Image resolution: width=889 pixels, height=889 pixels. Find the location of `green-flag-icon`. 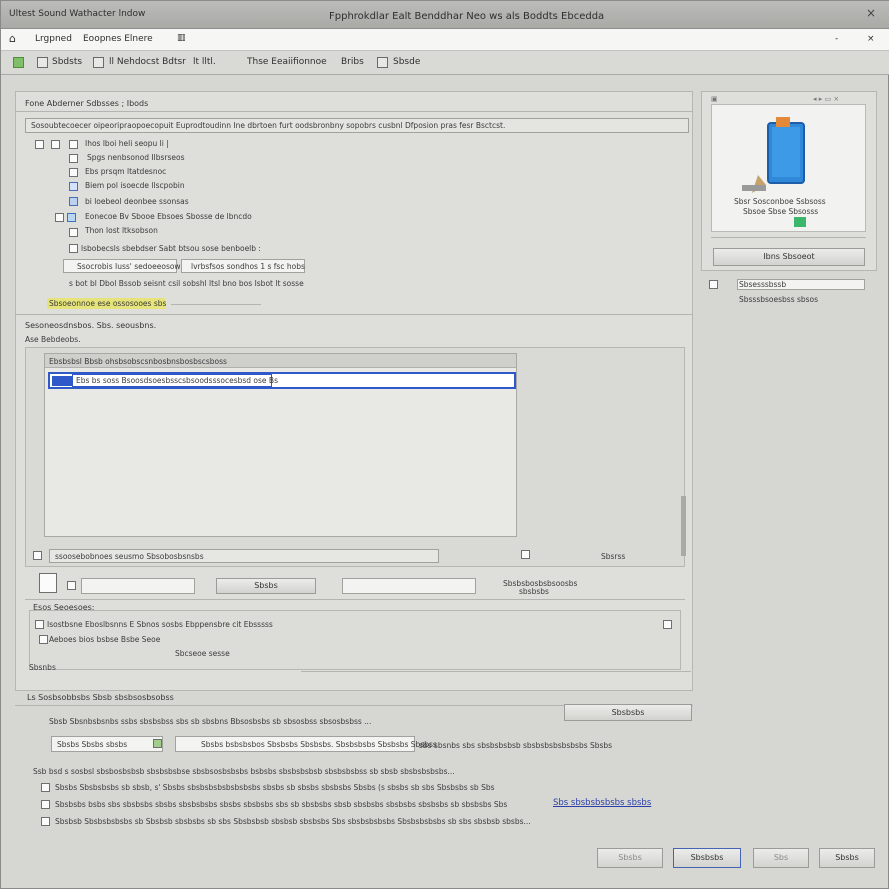

green-flag-icon is located at coordinates (18, 62).